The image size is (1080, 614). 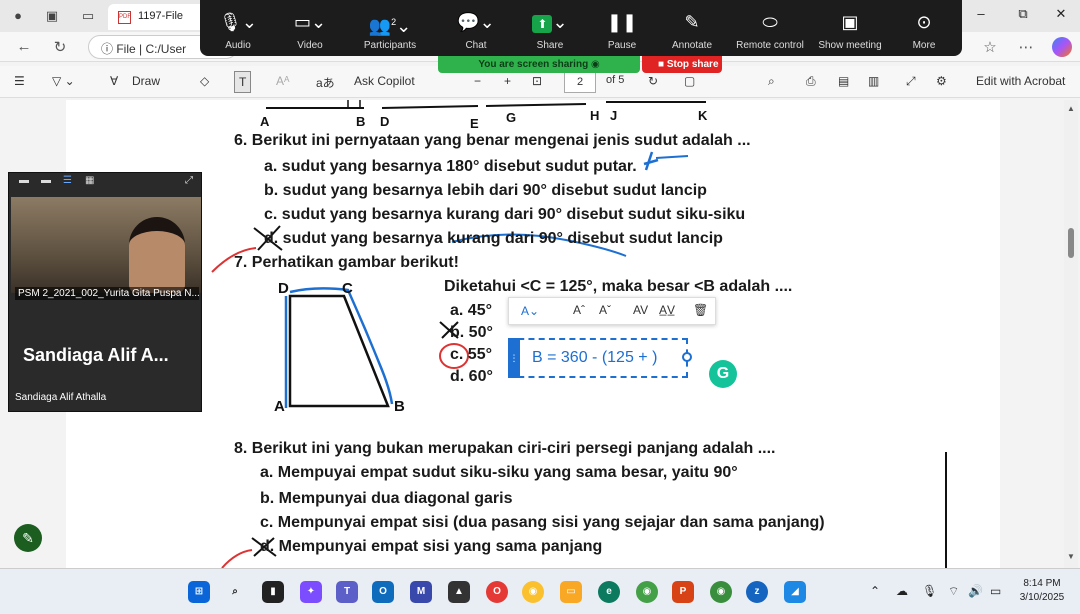 What do you see at coordinates (399, 406) in the screenshot?
I see `trapezoid-label-b: B` at bounding box center [399, 406].